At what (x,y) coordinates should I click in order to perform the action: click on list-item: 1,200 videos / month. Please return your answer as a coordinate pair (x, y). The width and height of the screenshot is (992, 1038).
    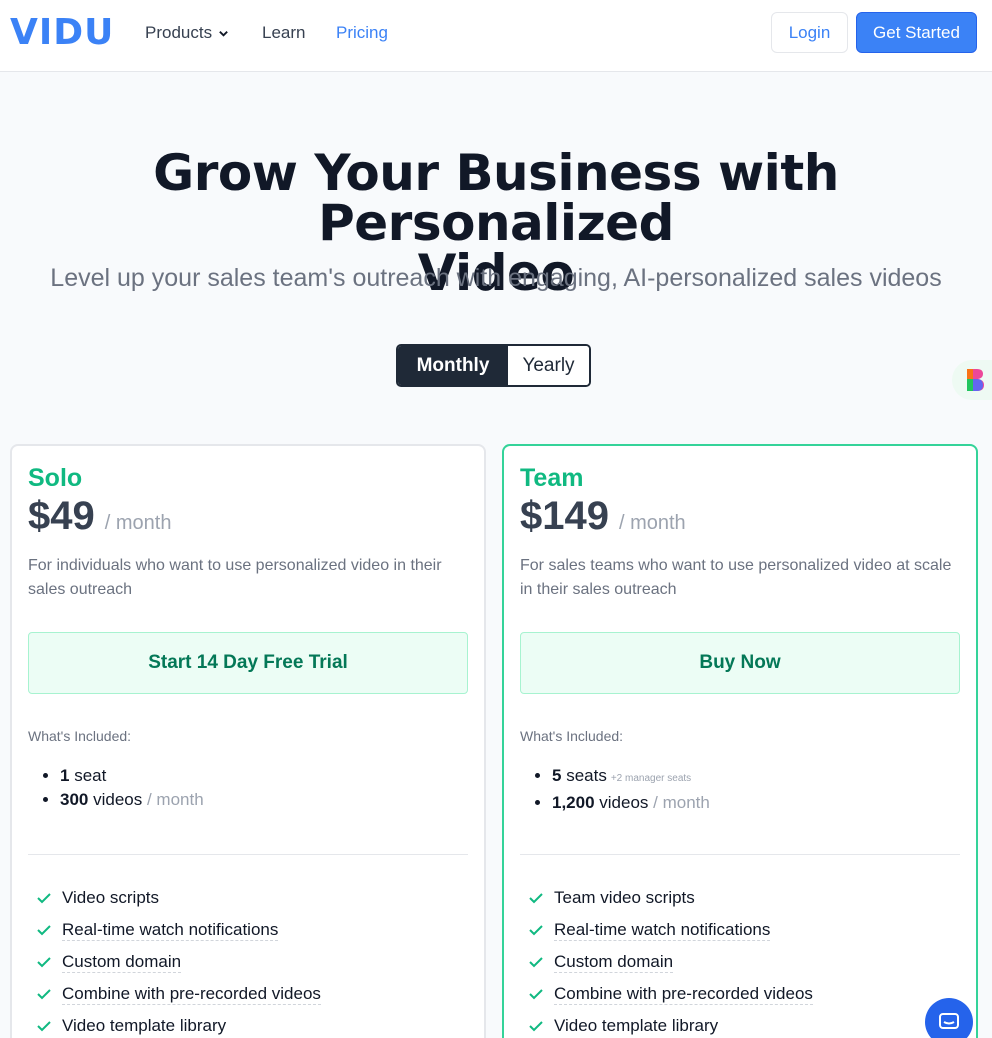
    Looking at the image, I should click on (631, 803).